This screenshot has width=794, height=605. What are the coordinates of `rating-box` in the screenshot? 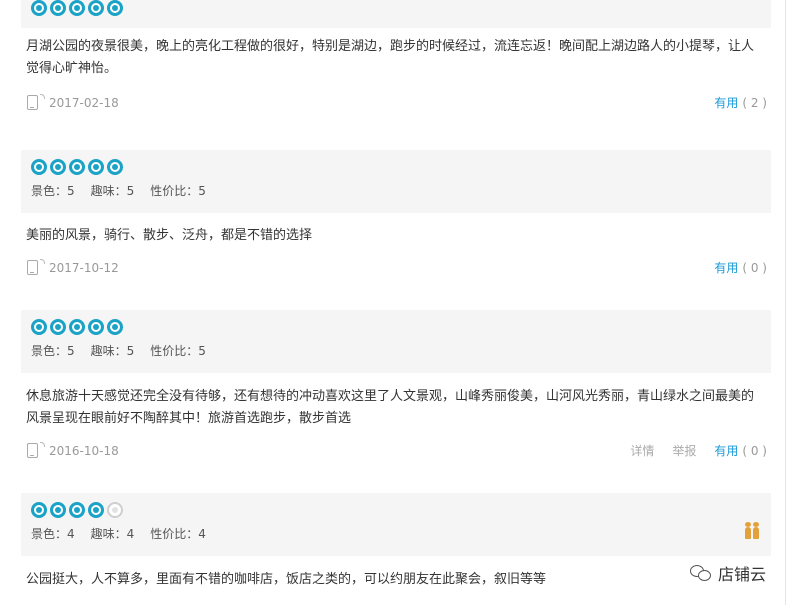 It's located at (396, 14).